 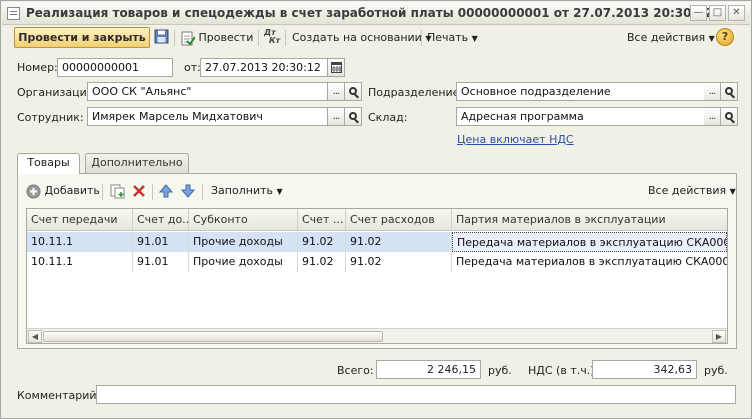 I want to click on post-and-close-button: Провести и закрыть, so click(x=82, y=37).